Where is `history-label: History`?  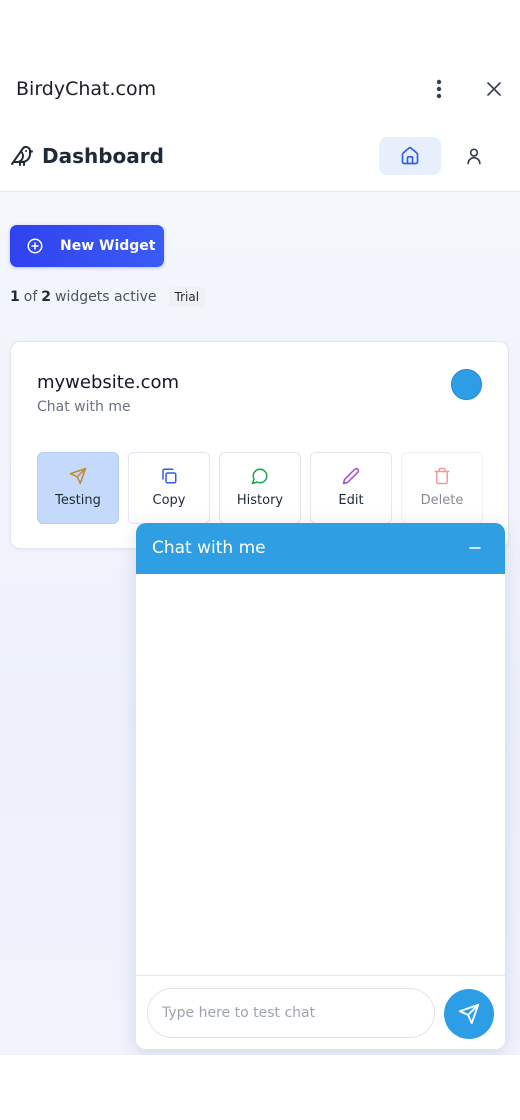
history-label: History is located at coordinates (260, 500).